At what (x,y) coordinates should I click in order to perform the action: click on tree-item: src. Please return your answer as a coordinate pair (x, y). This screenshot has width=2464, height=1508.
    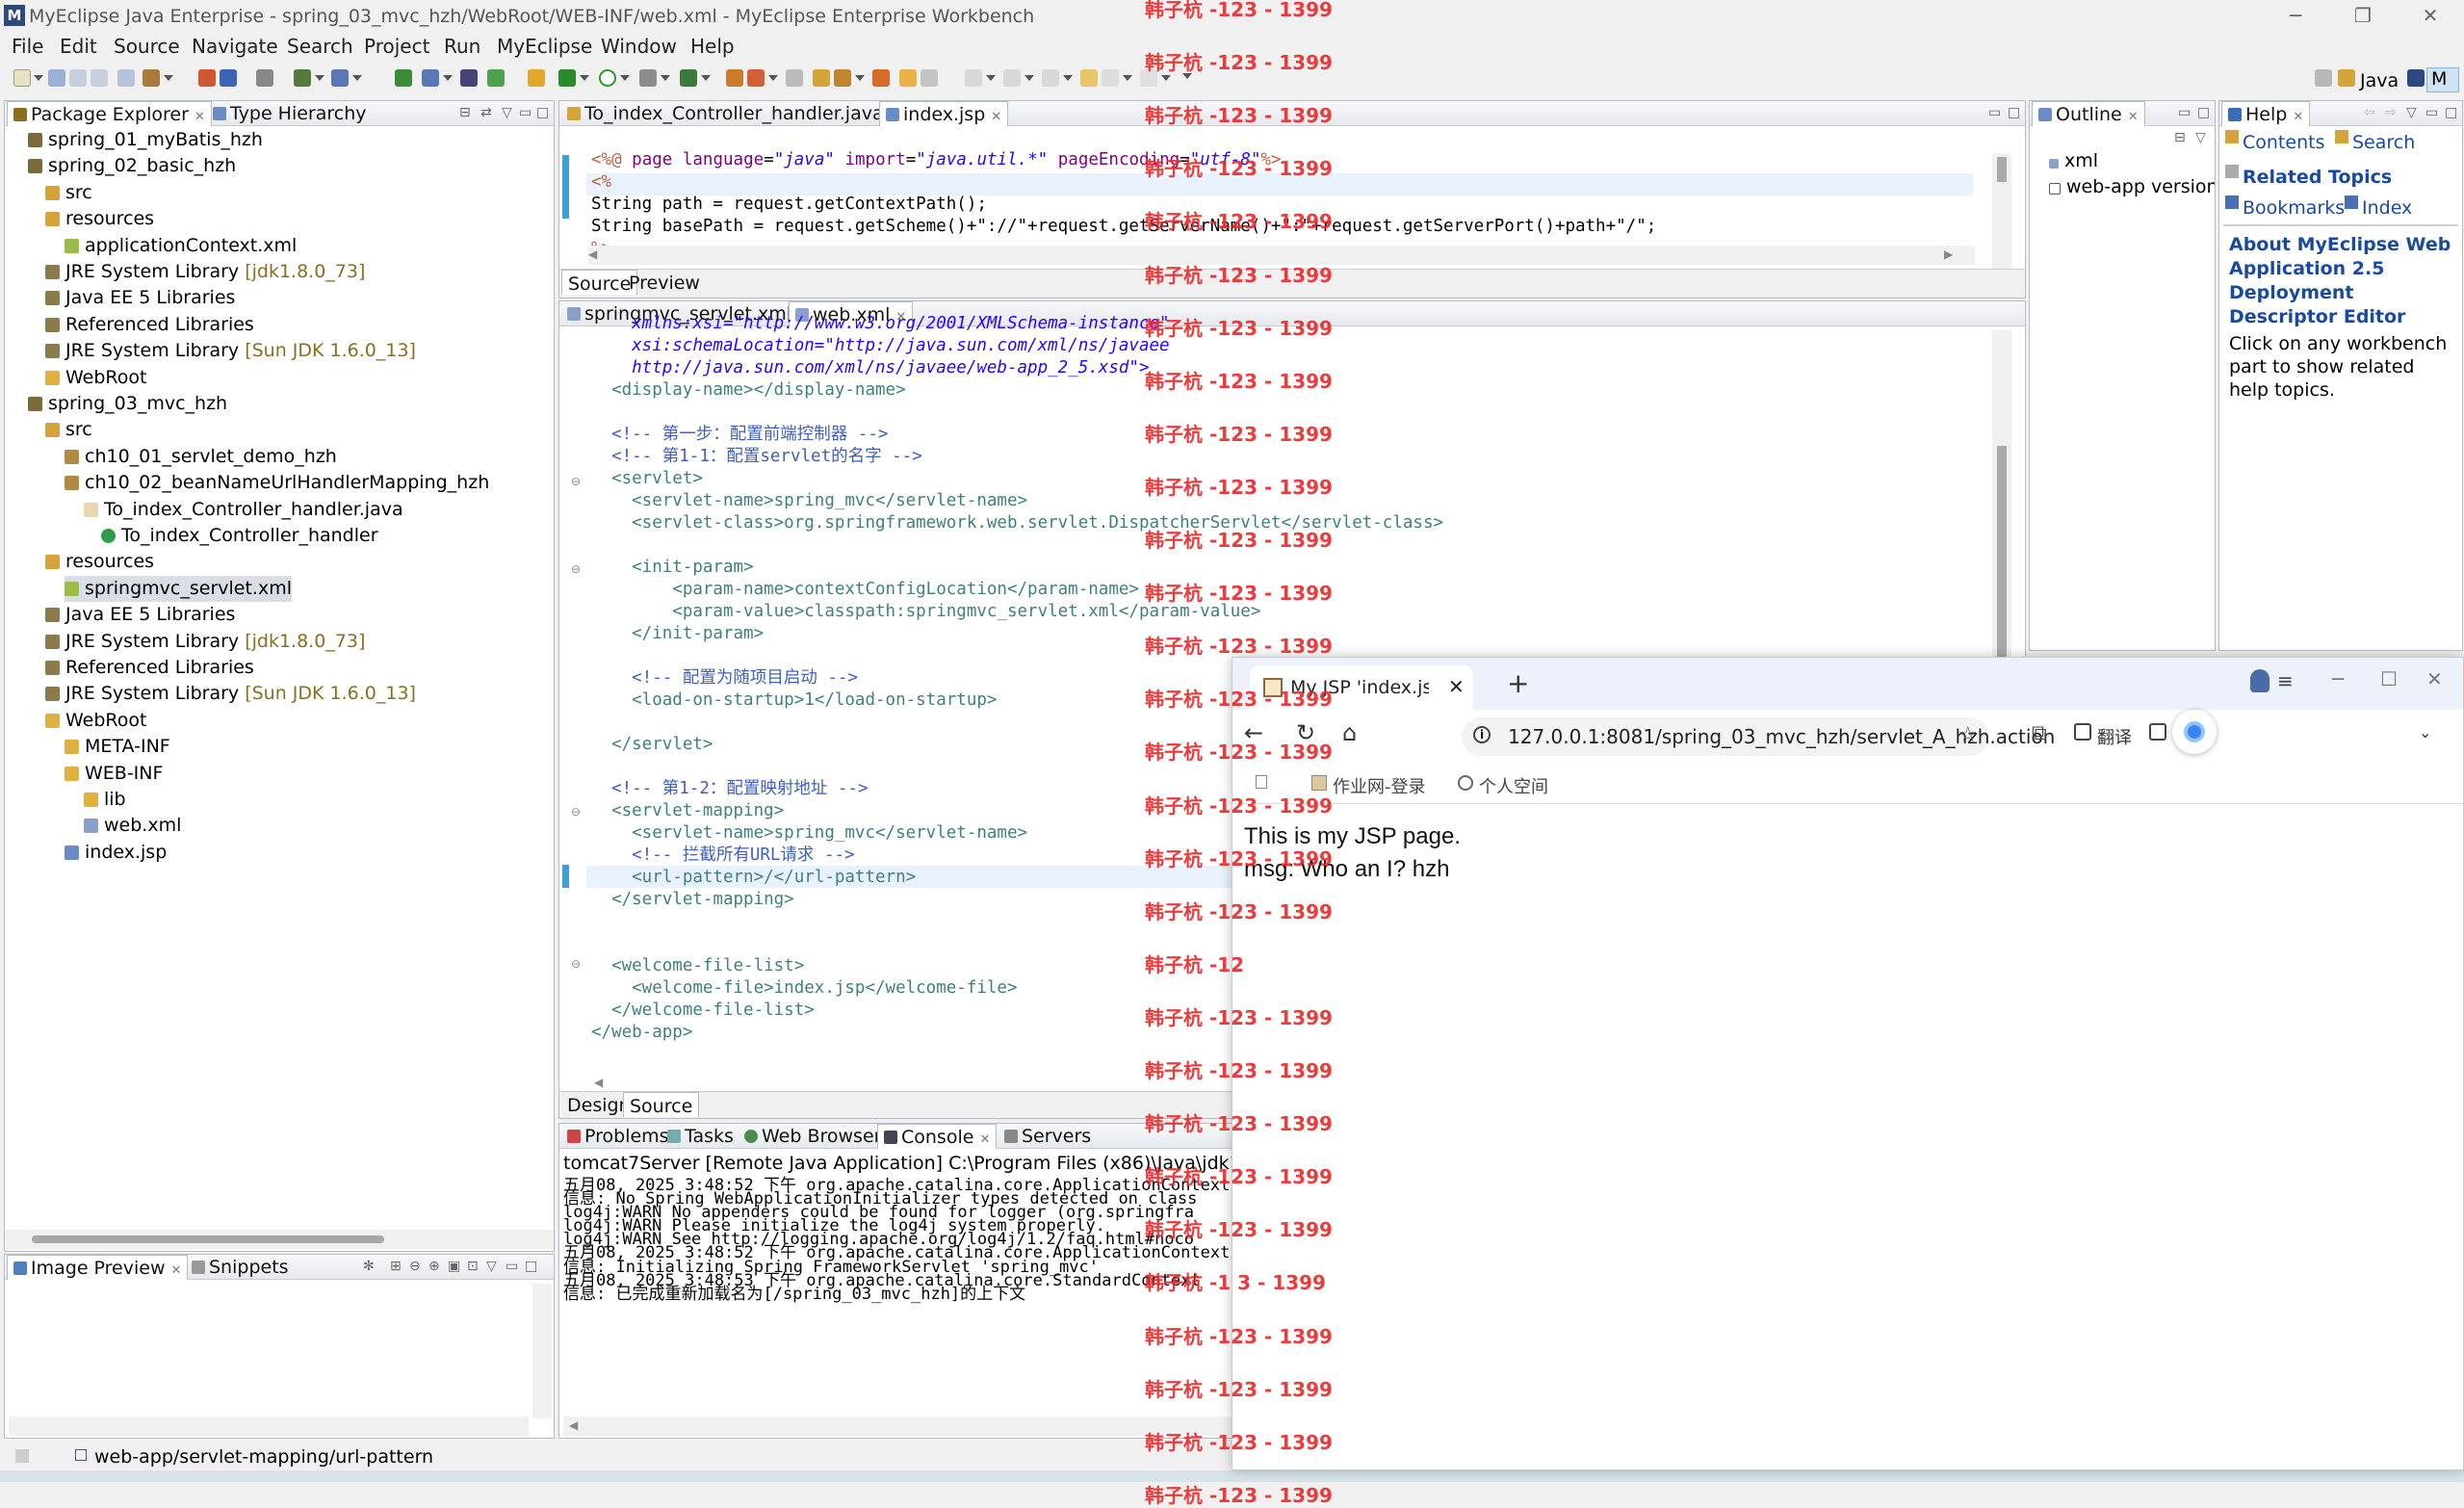
    Looking at the image, I should click on (68, 430).